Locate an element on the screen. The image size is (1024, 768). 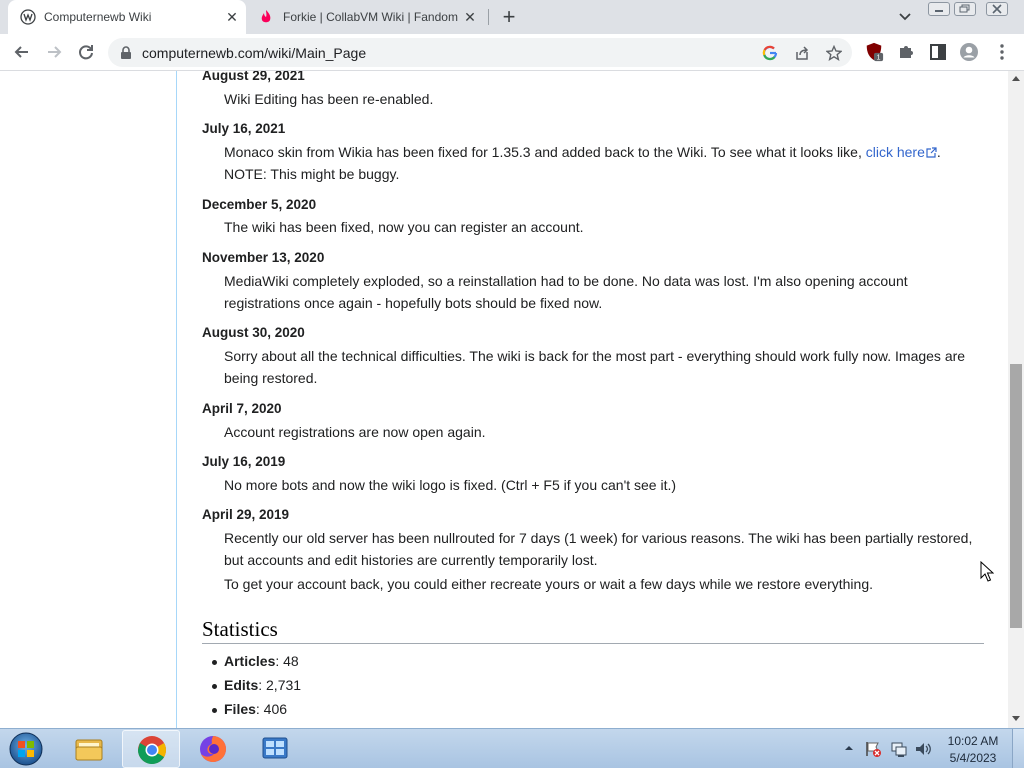
news-date: April 29, 2019 is located at coordinates (246, 514).